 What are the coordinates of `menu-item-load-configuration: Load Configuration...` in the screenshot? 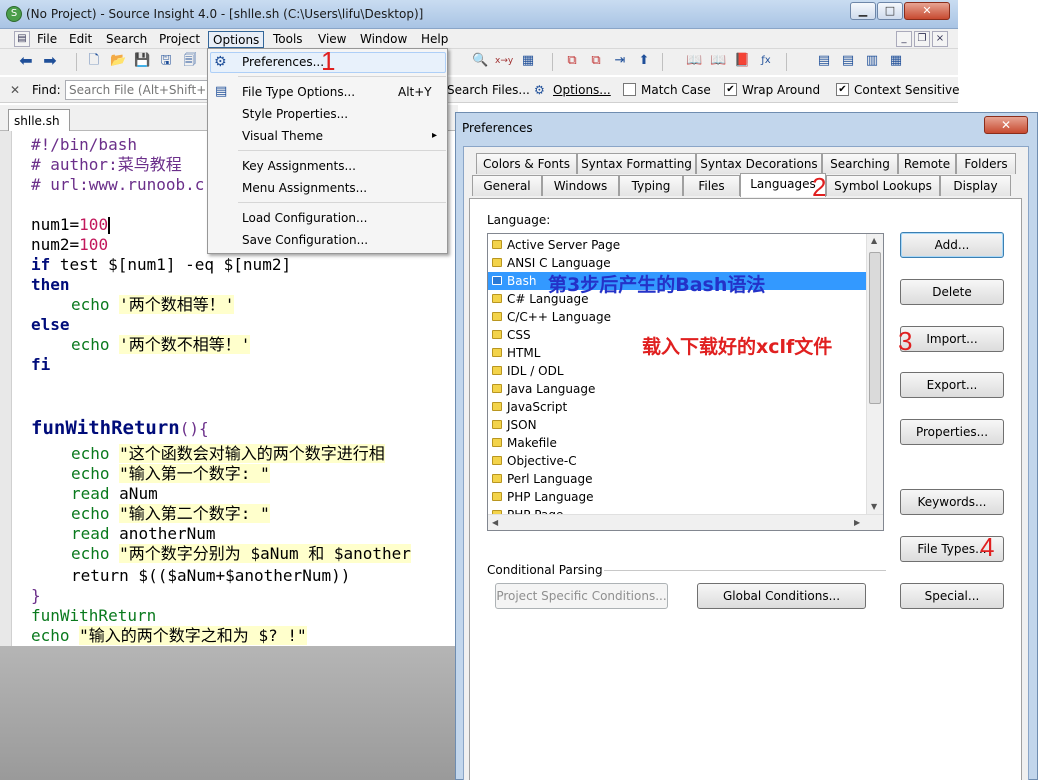 It's located at (304, 218).